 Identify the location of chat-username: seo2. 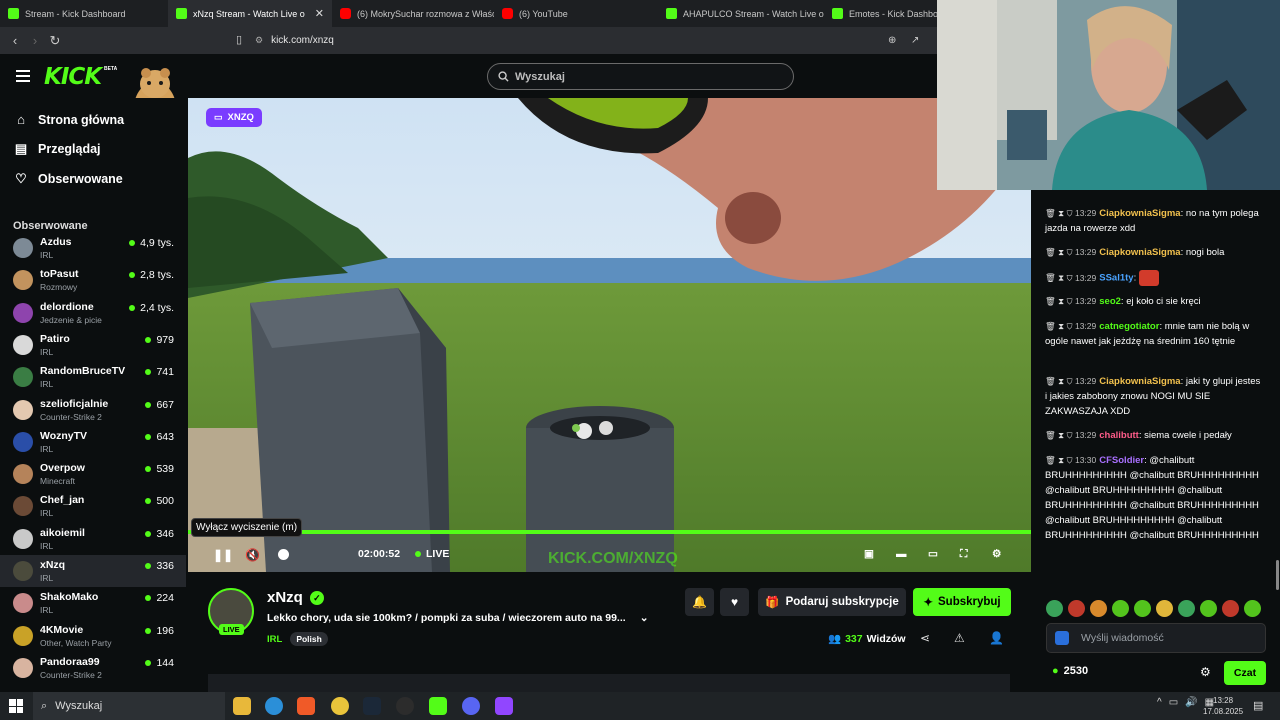
(1110, 301).